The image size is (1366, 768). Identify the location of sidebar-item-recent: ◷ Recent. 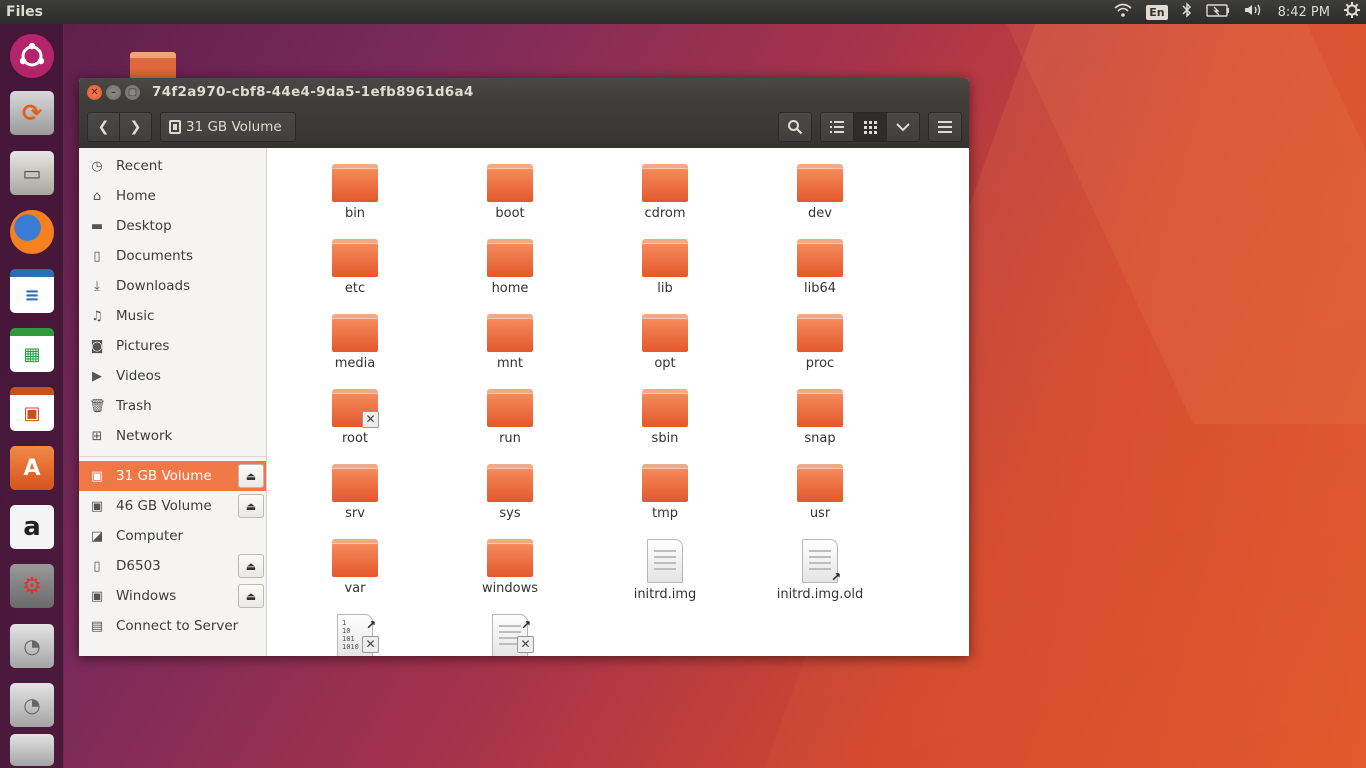
(172, 166).